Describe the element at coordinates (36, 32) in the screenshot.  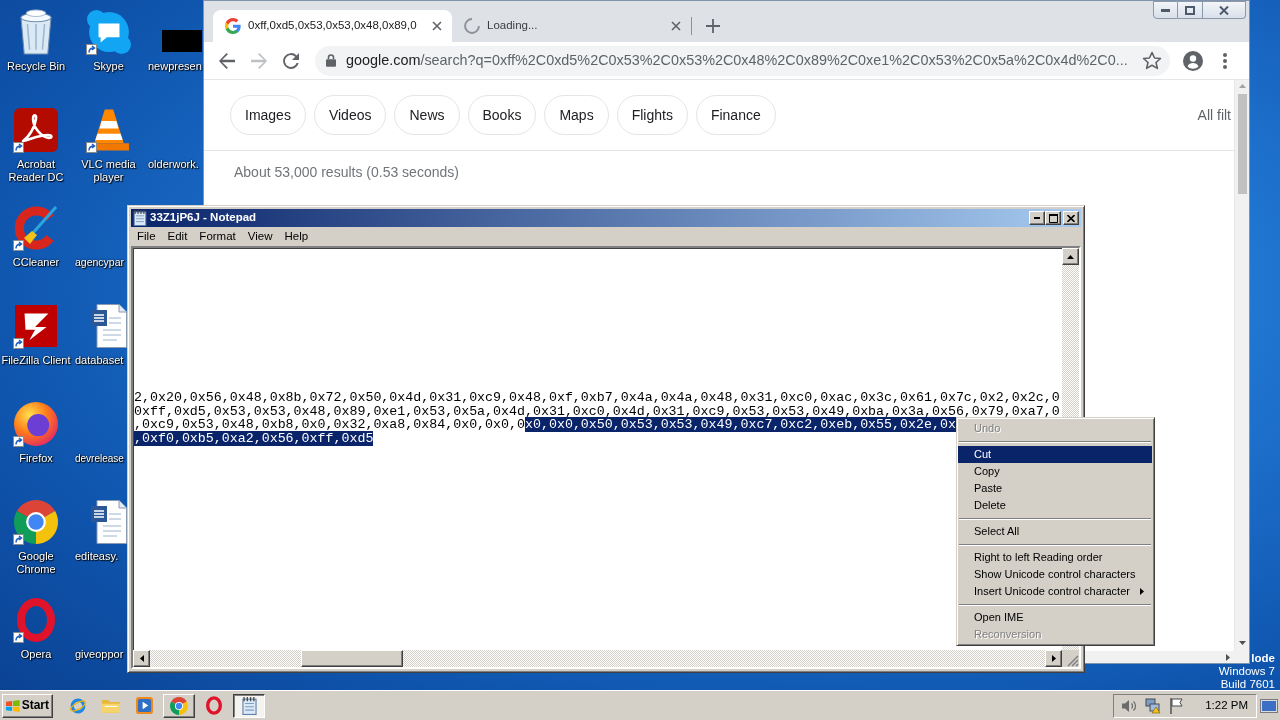
I see `trash-bin-icon` at that location.